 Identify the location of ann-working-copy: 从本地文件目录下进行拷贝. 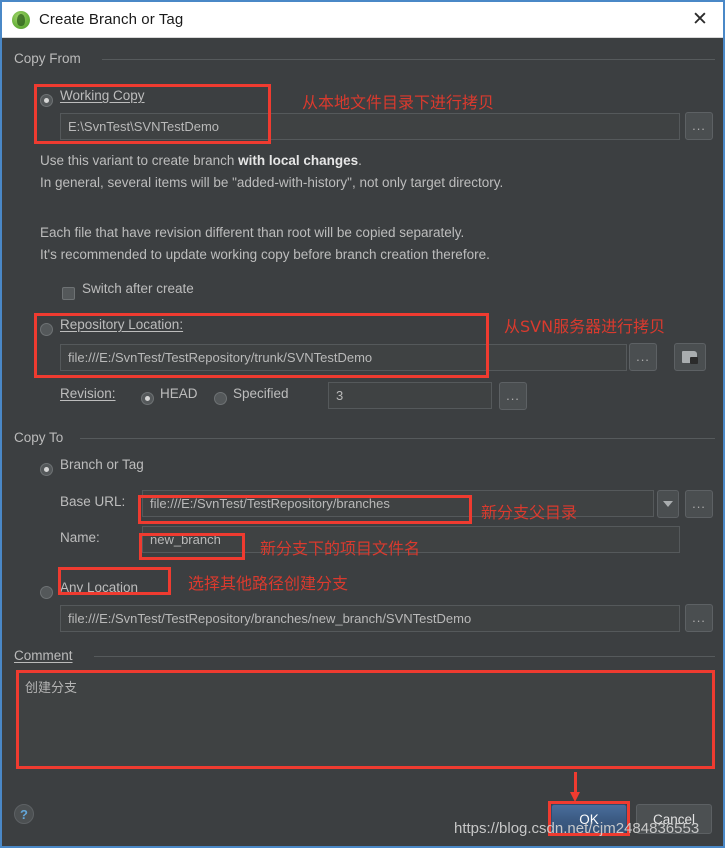
(398, 102).